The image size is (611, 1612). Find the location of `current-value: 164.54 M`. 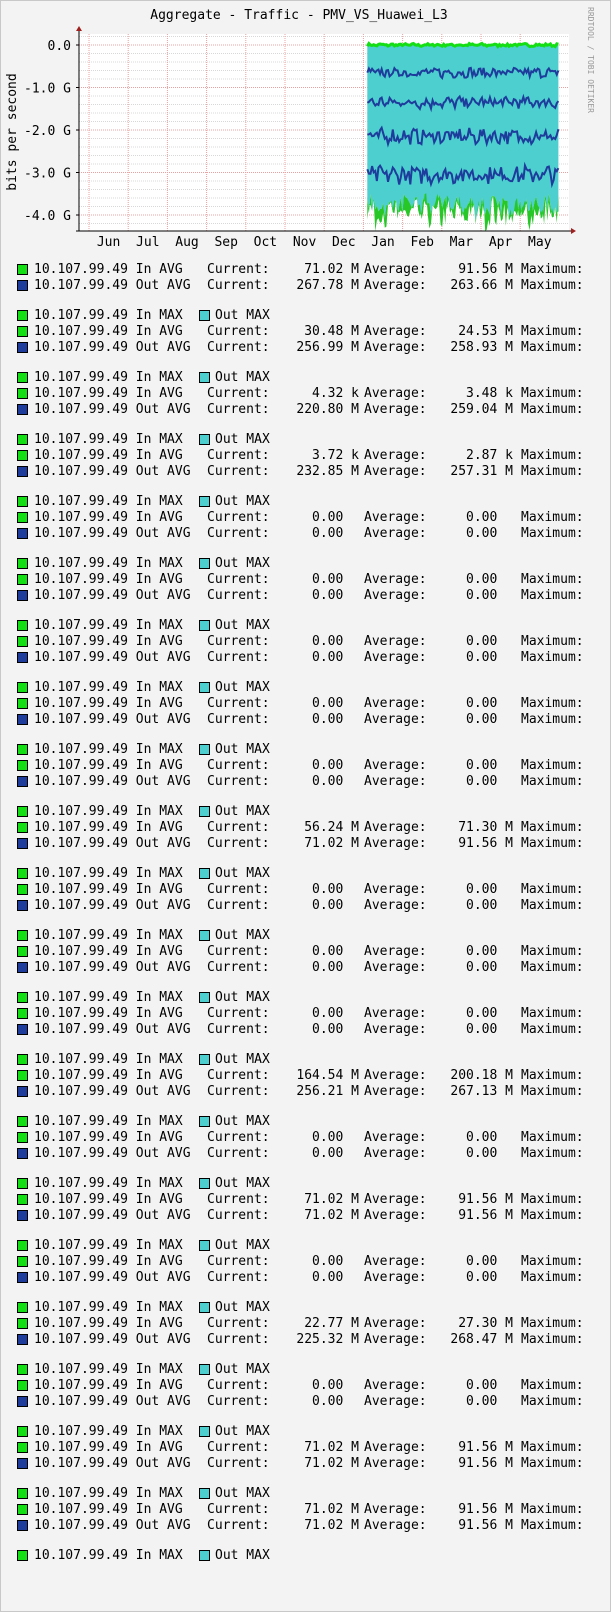

current-value: 164.54 M is located at coordinates (327, 1075).